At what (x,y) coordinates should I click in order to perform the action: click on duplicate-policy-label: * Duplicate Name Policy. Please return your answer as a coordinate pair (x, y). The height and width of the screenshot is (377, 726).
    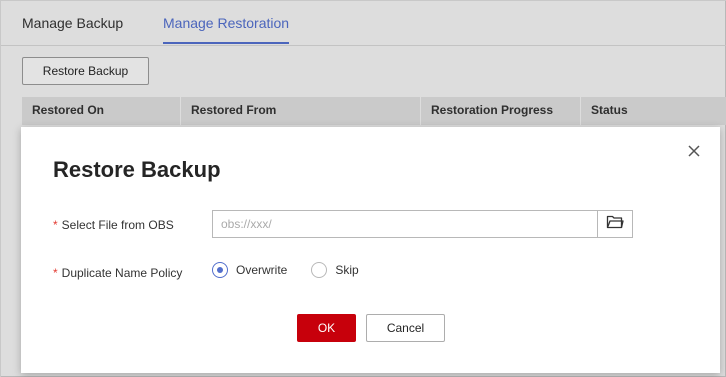
    Looking at the image, I should click on (117, 273).